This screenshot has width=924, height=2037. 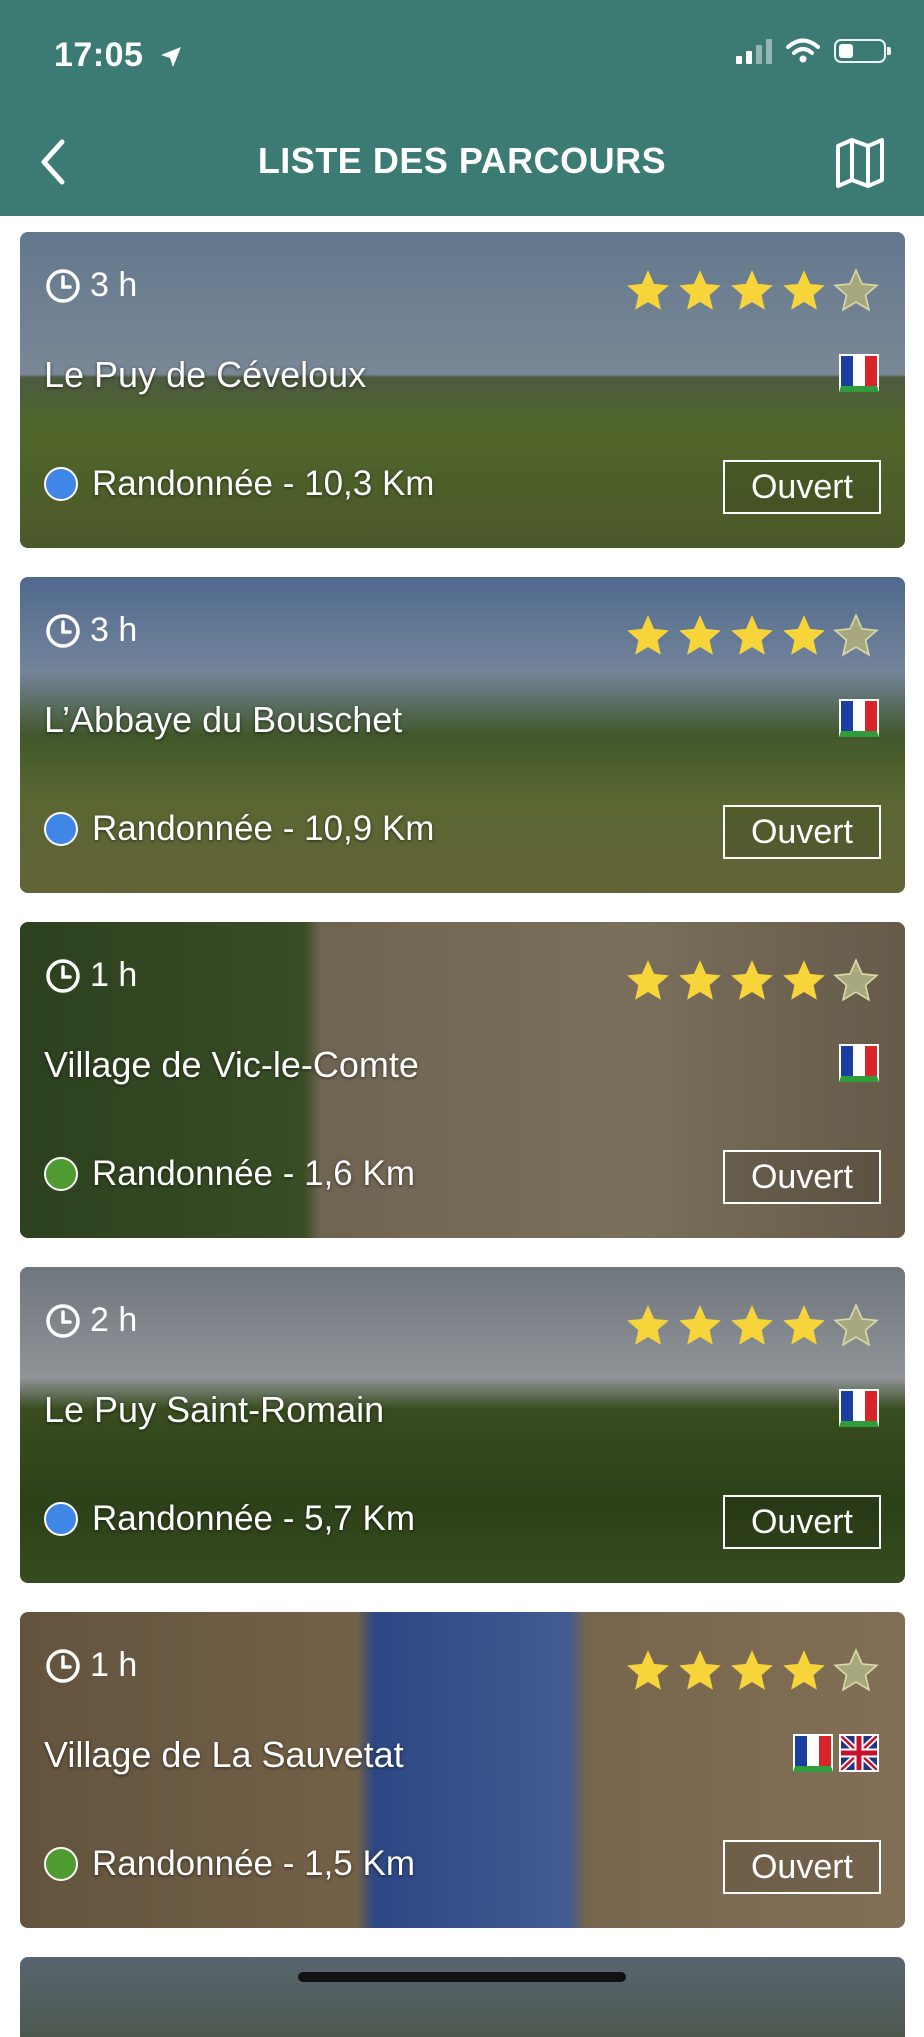 What do you see at coordinates (253, 1518) in the screenshot?
I see `route-type-text: Randonnée - 5,7 Km` at bounding box center [253, 1518].